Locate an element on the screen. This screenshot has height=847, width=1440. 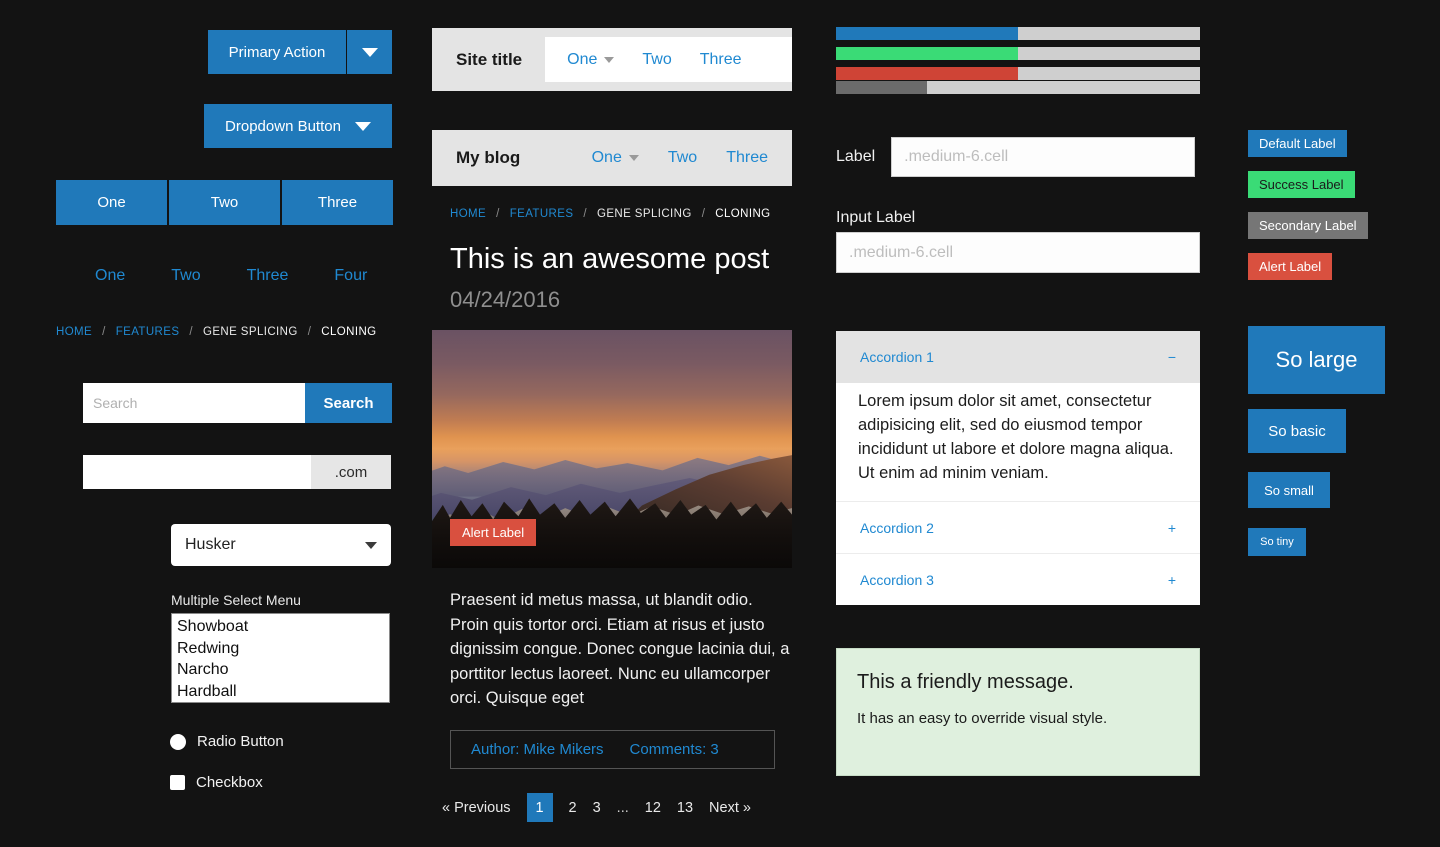
accordion-header-2: Accordion 2 + is located at coordinates (1018, 527).